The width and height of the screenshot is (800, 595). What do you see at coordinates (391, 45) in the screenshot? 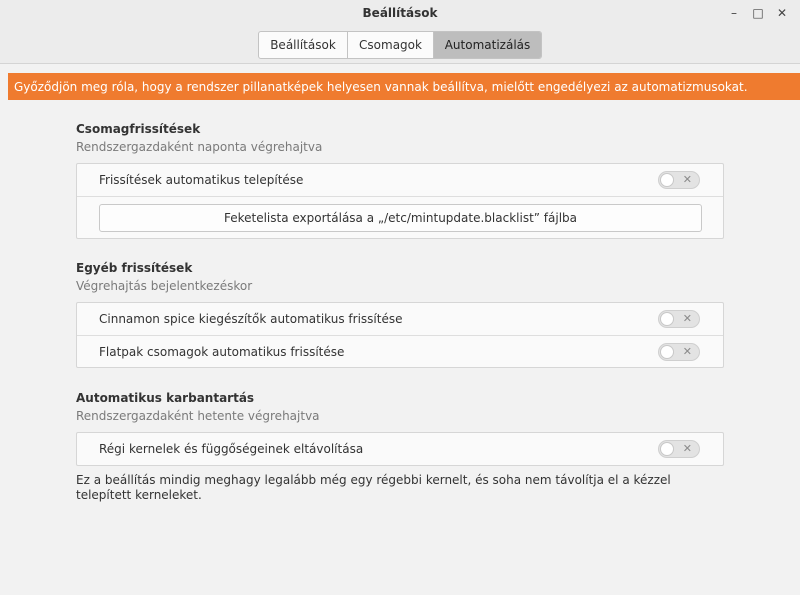
I see `tab-packages: Csomagok` at bounding box center [391, 45].